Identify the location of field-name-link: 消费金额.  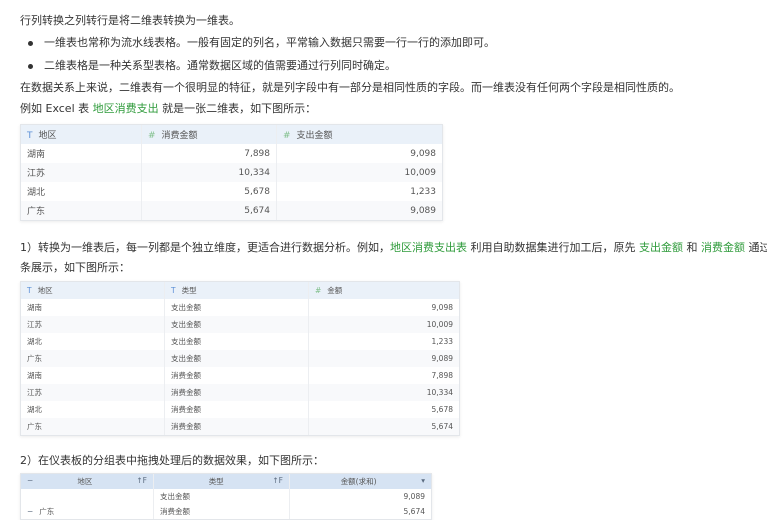
(723, 247).